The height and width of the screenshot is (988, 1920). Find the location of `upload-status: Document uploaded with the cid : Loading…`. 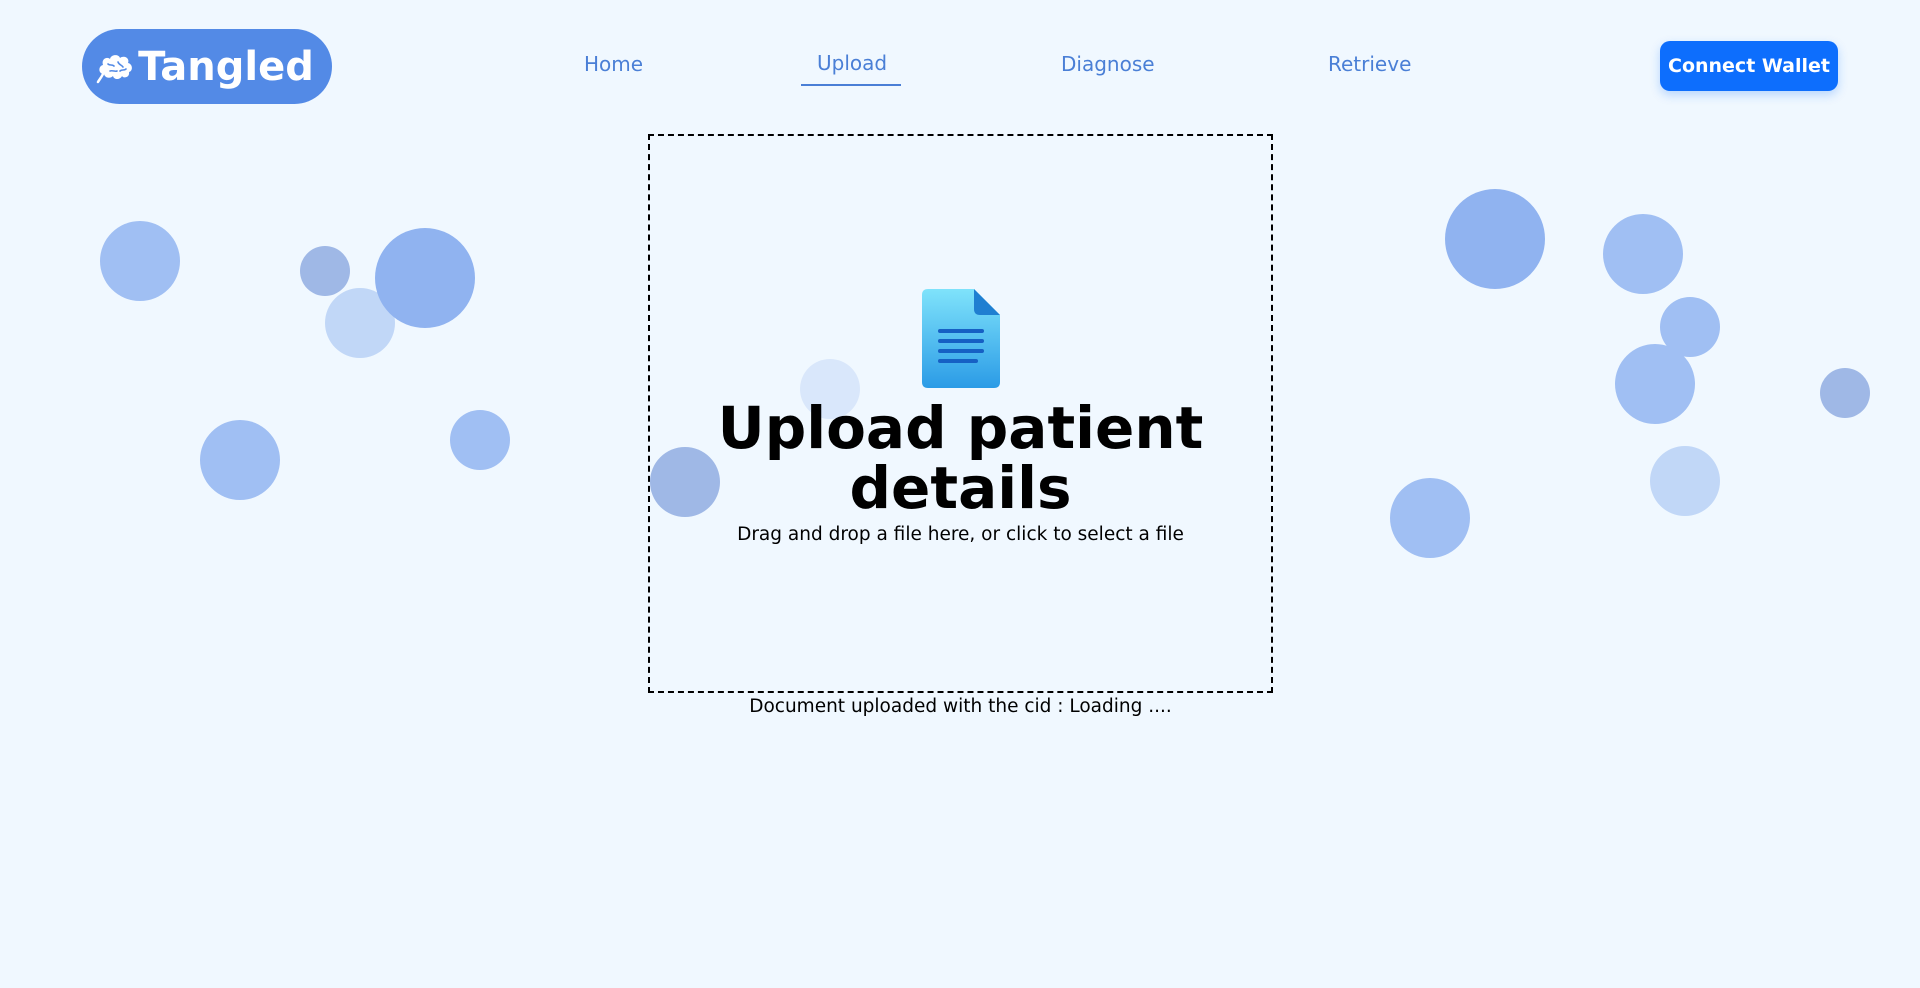

upload-status: Document uploaded with the cid : Loading… is located at coordinates (960, 706).